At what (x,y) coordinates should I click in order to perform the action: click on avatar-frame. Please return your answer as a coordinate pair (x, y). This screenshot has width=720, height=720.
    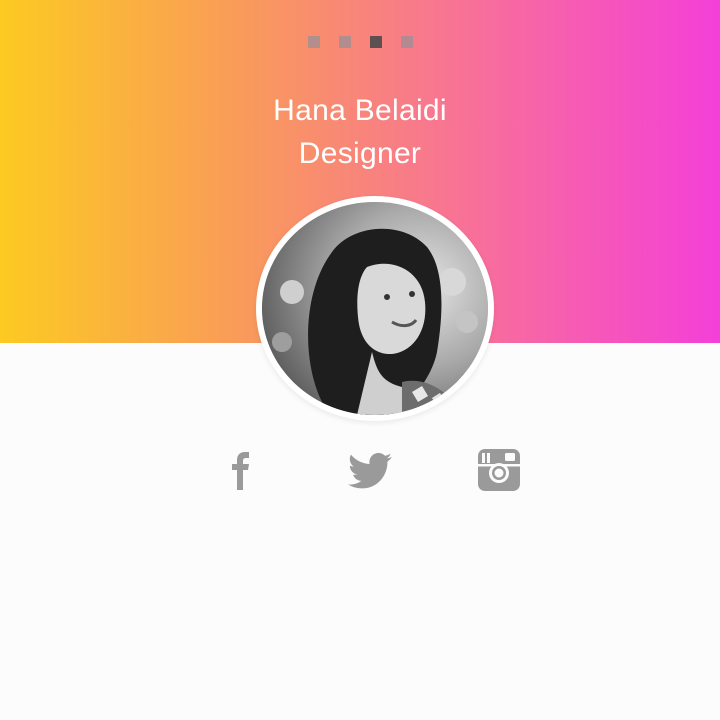
    Looking at the image, I should click on (375, 308).